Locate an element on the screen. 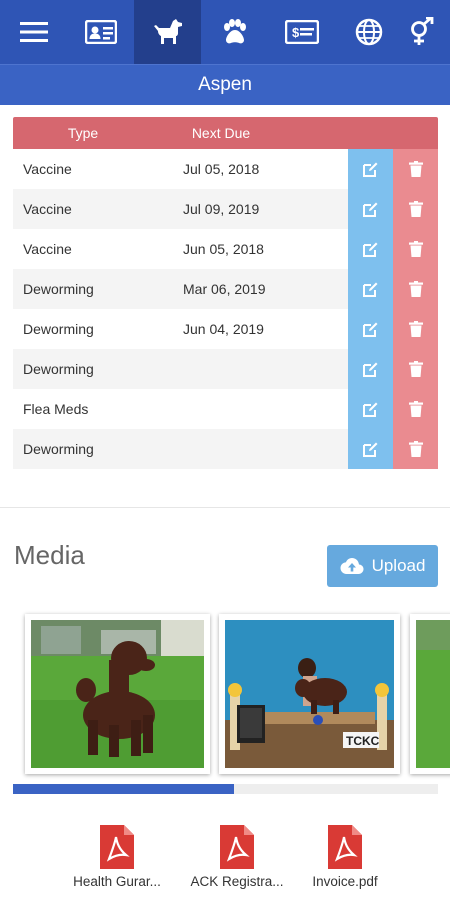  paw-icon is located at coordinates (234, 31).